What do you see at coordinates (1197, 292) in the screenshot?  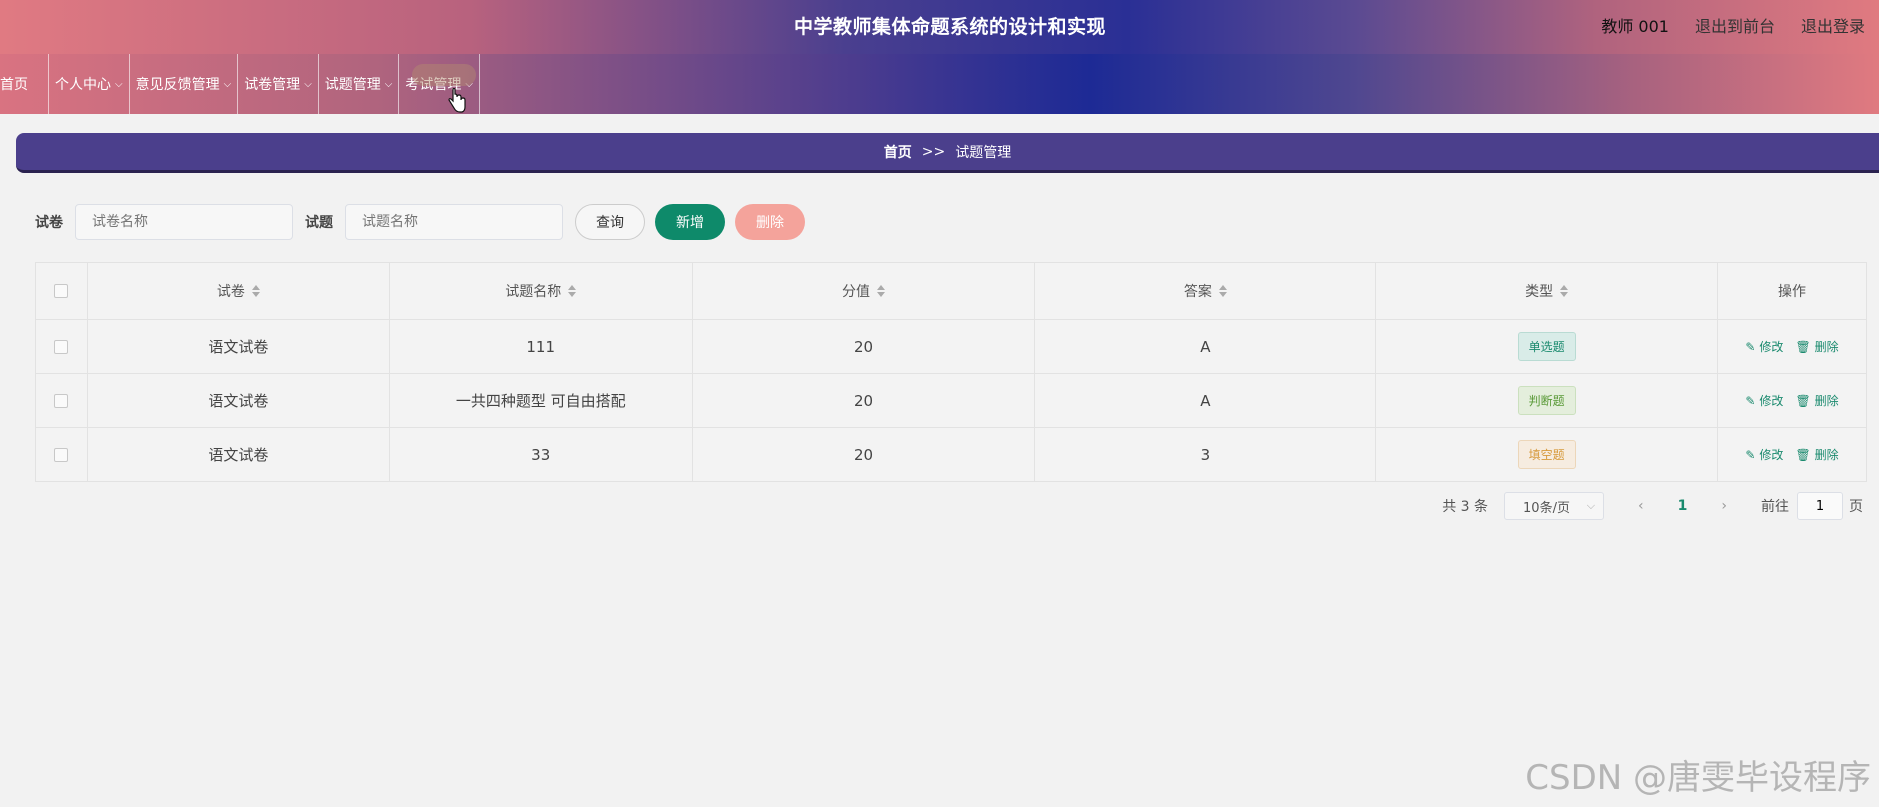 I see `column-label: 答案` at bounding box center [1197, 292].